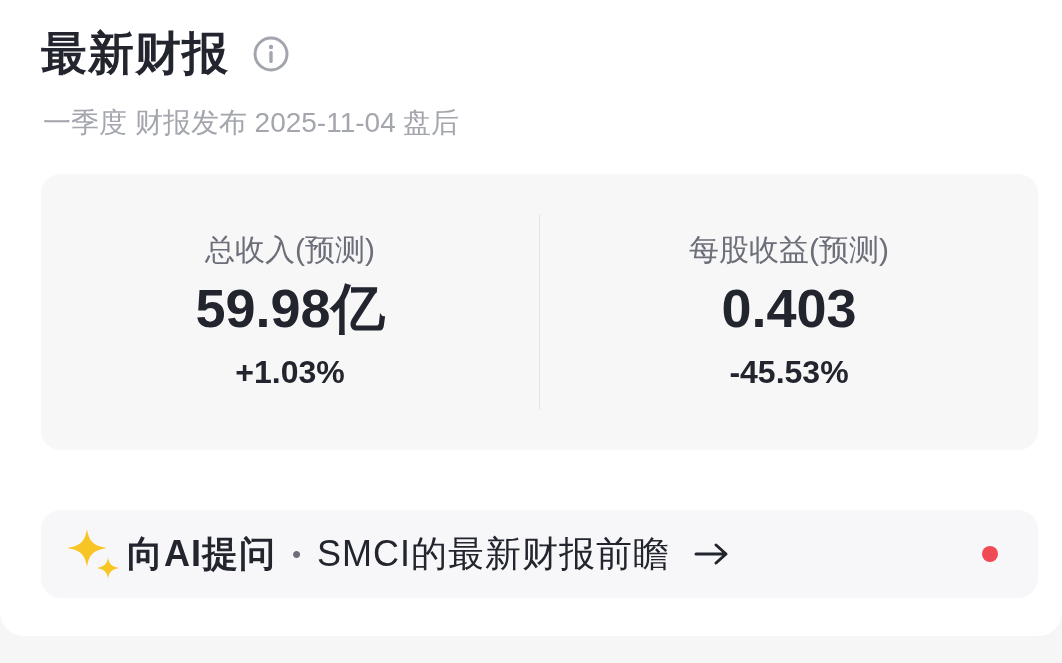  Describe the element at coordinates (789, 250) in the screenshot. I see `metric-label: 每股收益(预测)` at that location.